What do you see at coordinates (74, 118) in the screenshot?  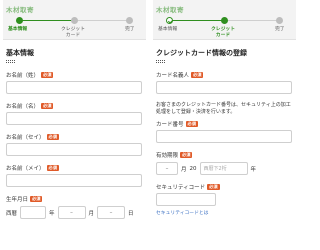 I see `first-name-input` at bounding box center [74, 118].